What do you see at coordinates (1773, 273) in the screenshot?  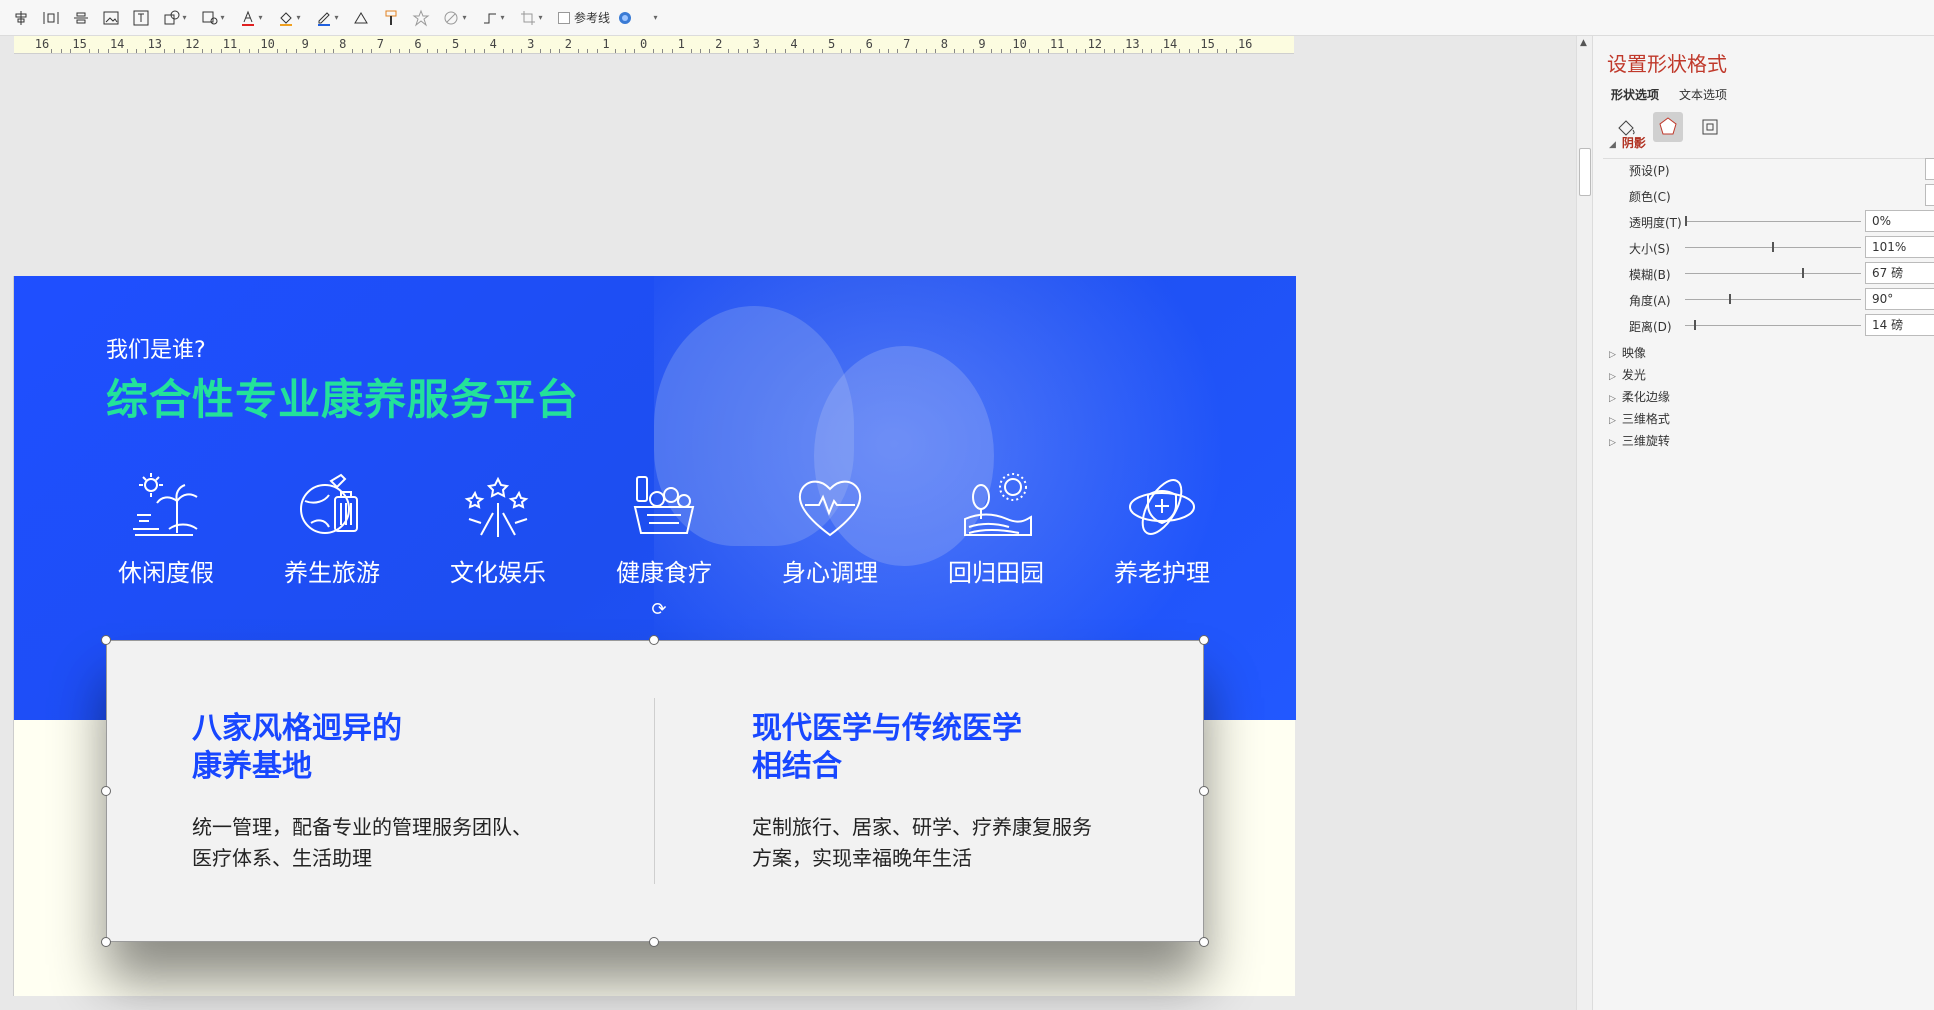 I see `blur-slider` at bounding box center [1773, 273].